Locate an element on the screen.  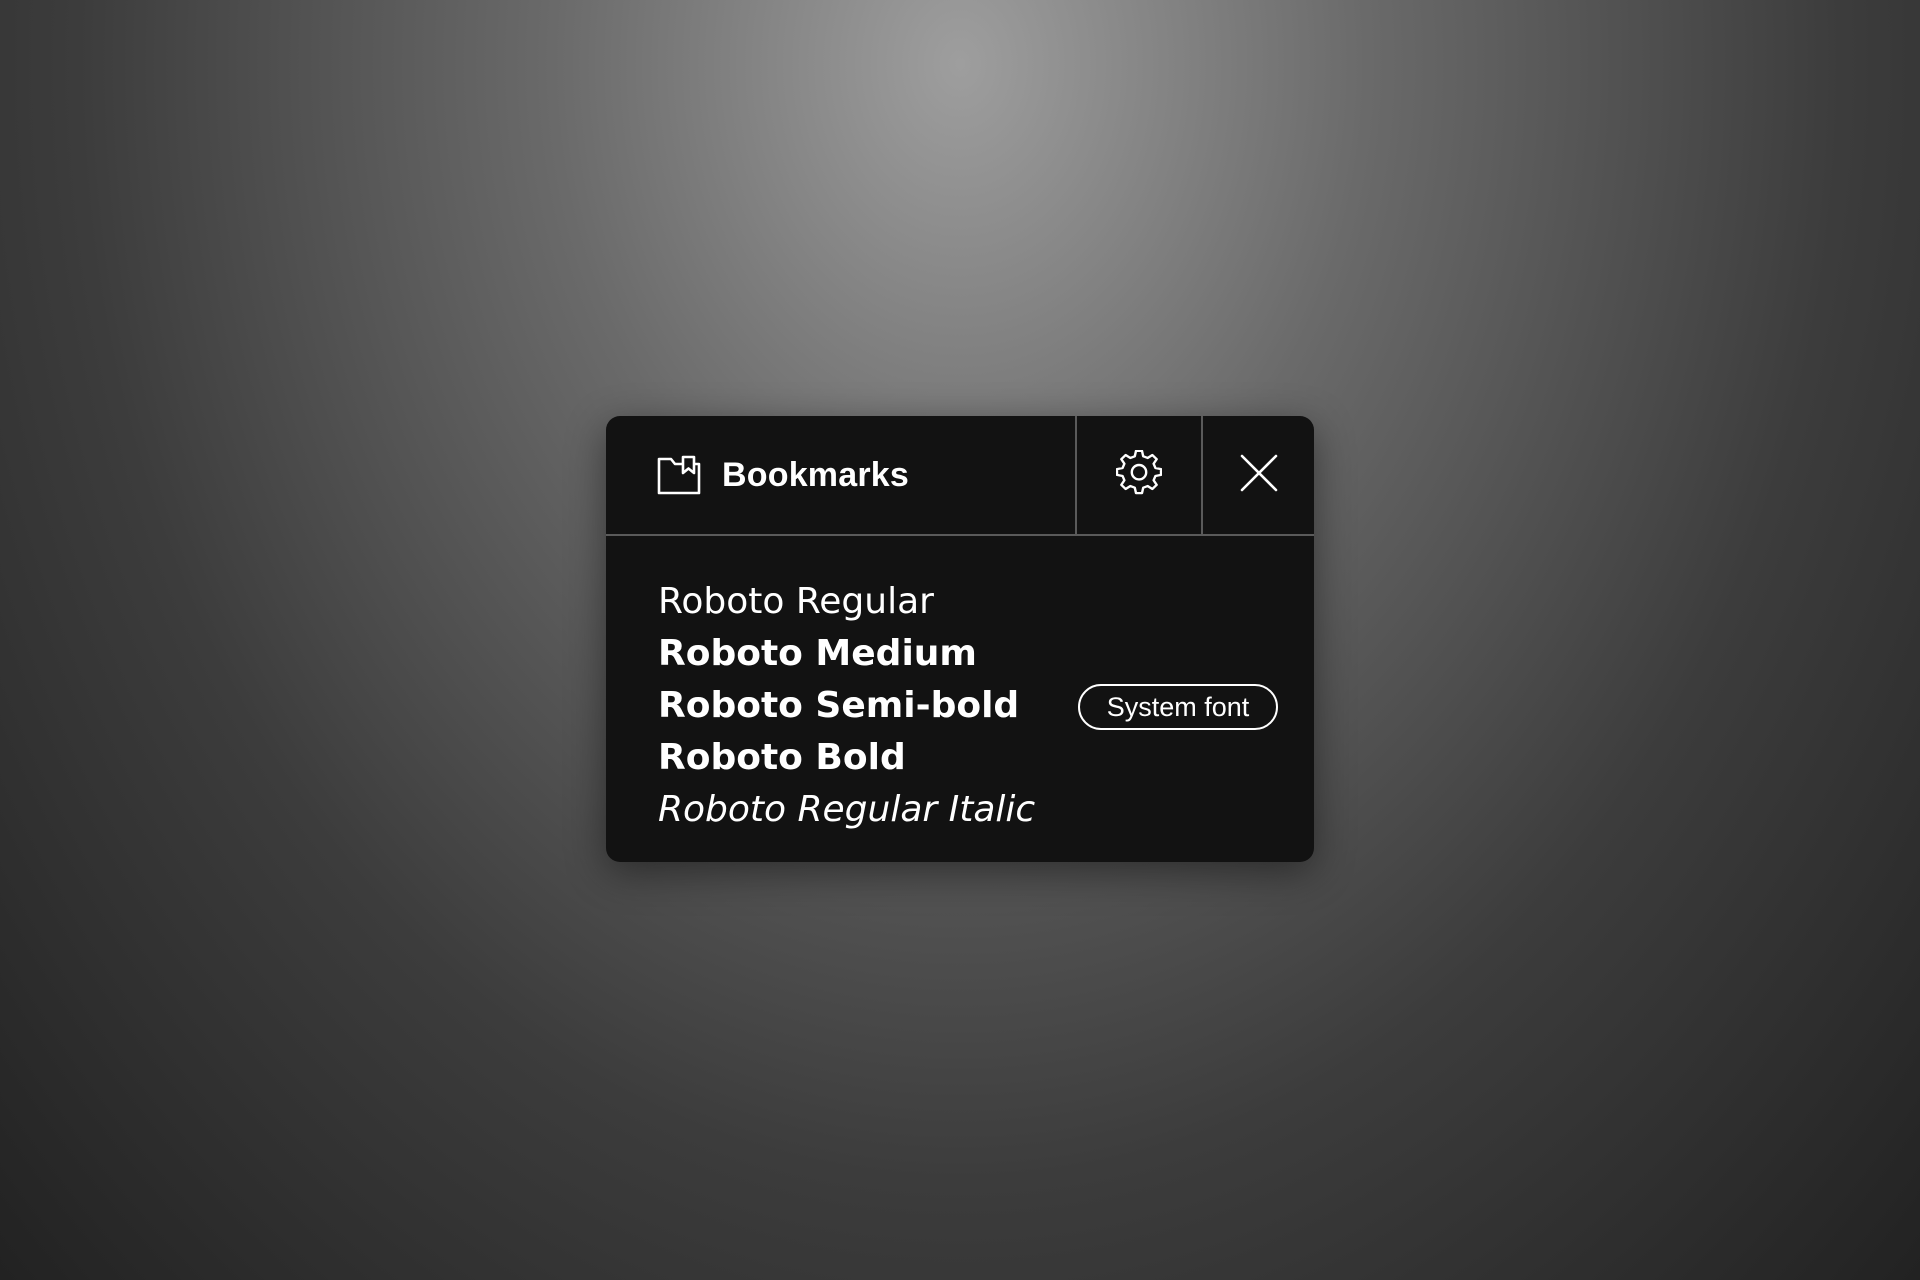
settings-button is located at coordinates (1138, 475).